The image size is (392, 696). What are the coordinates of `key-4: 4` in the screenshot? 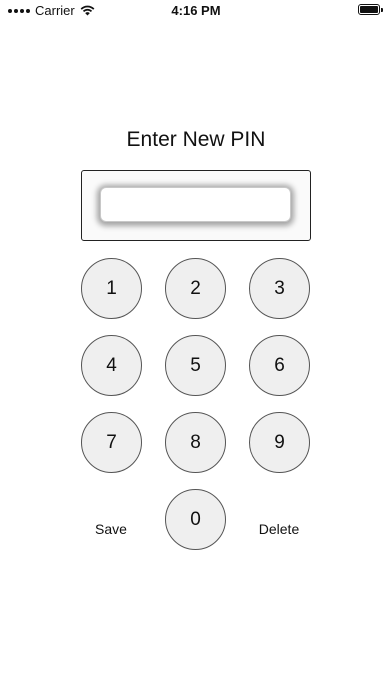 It's located at (111, 365).